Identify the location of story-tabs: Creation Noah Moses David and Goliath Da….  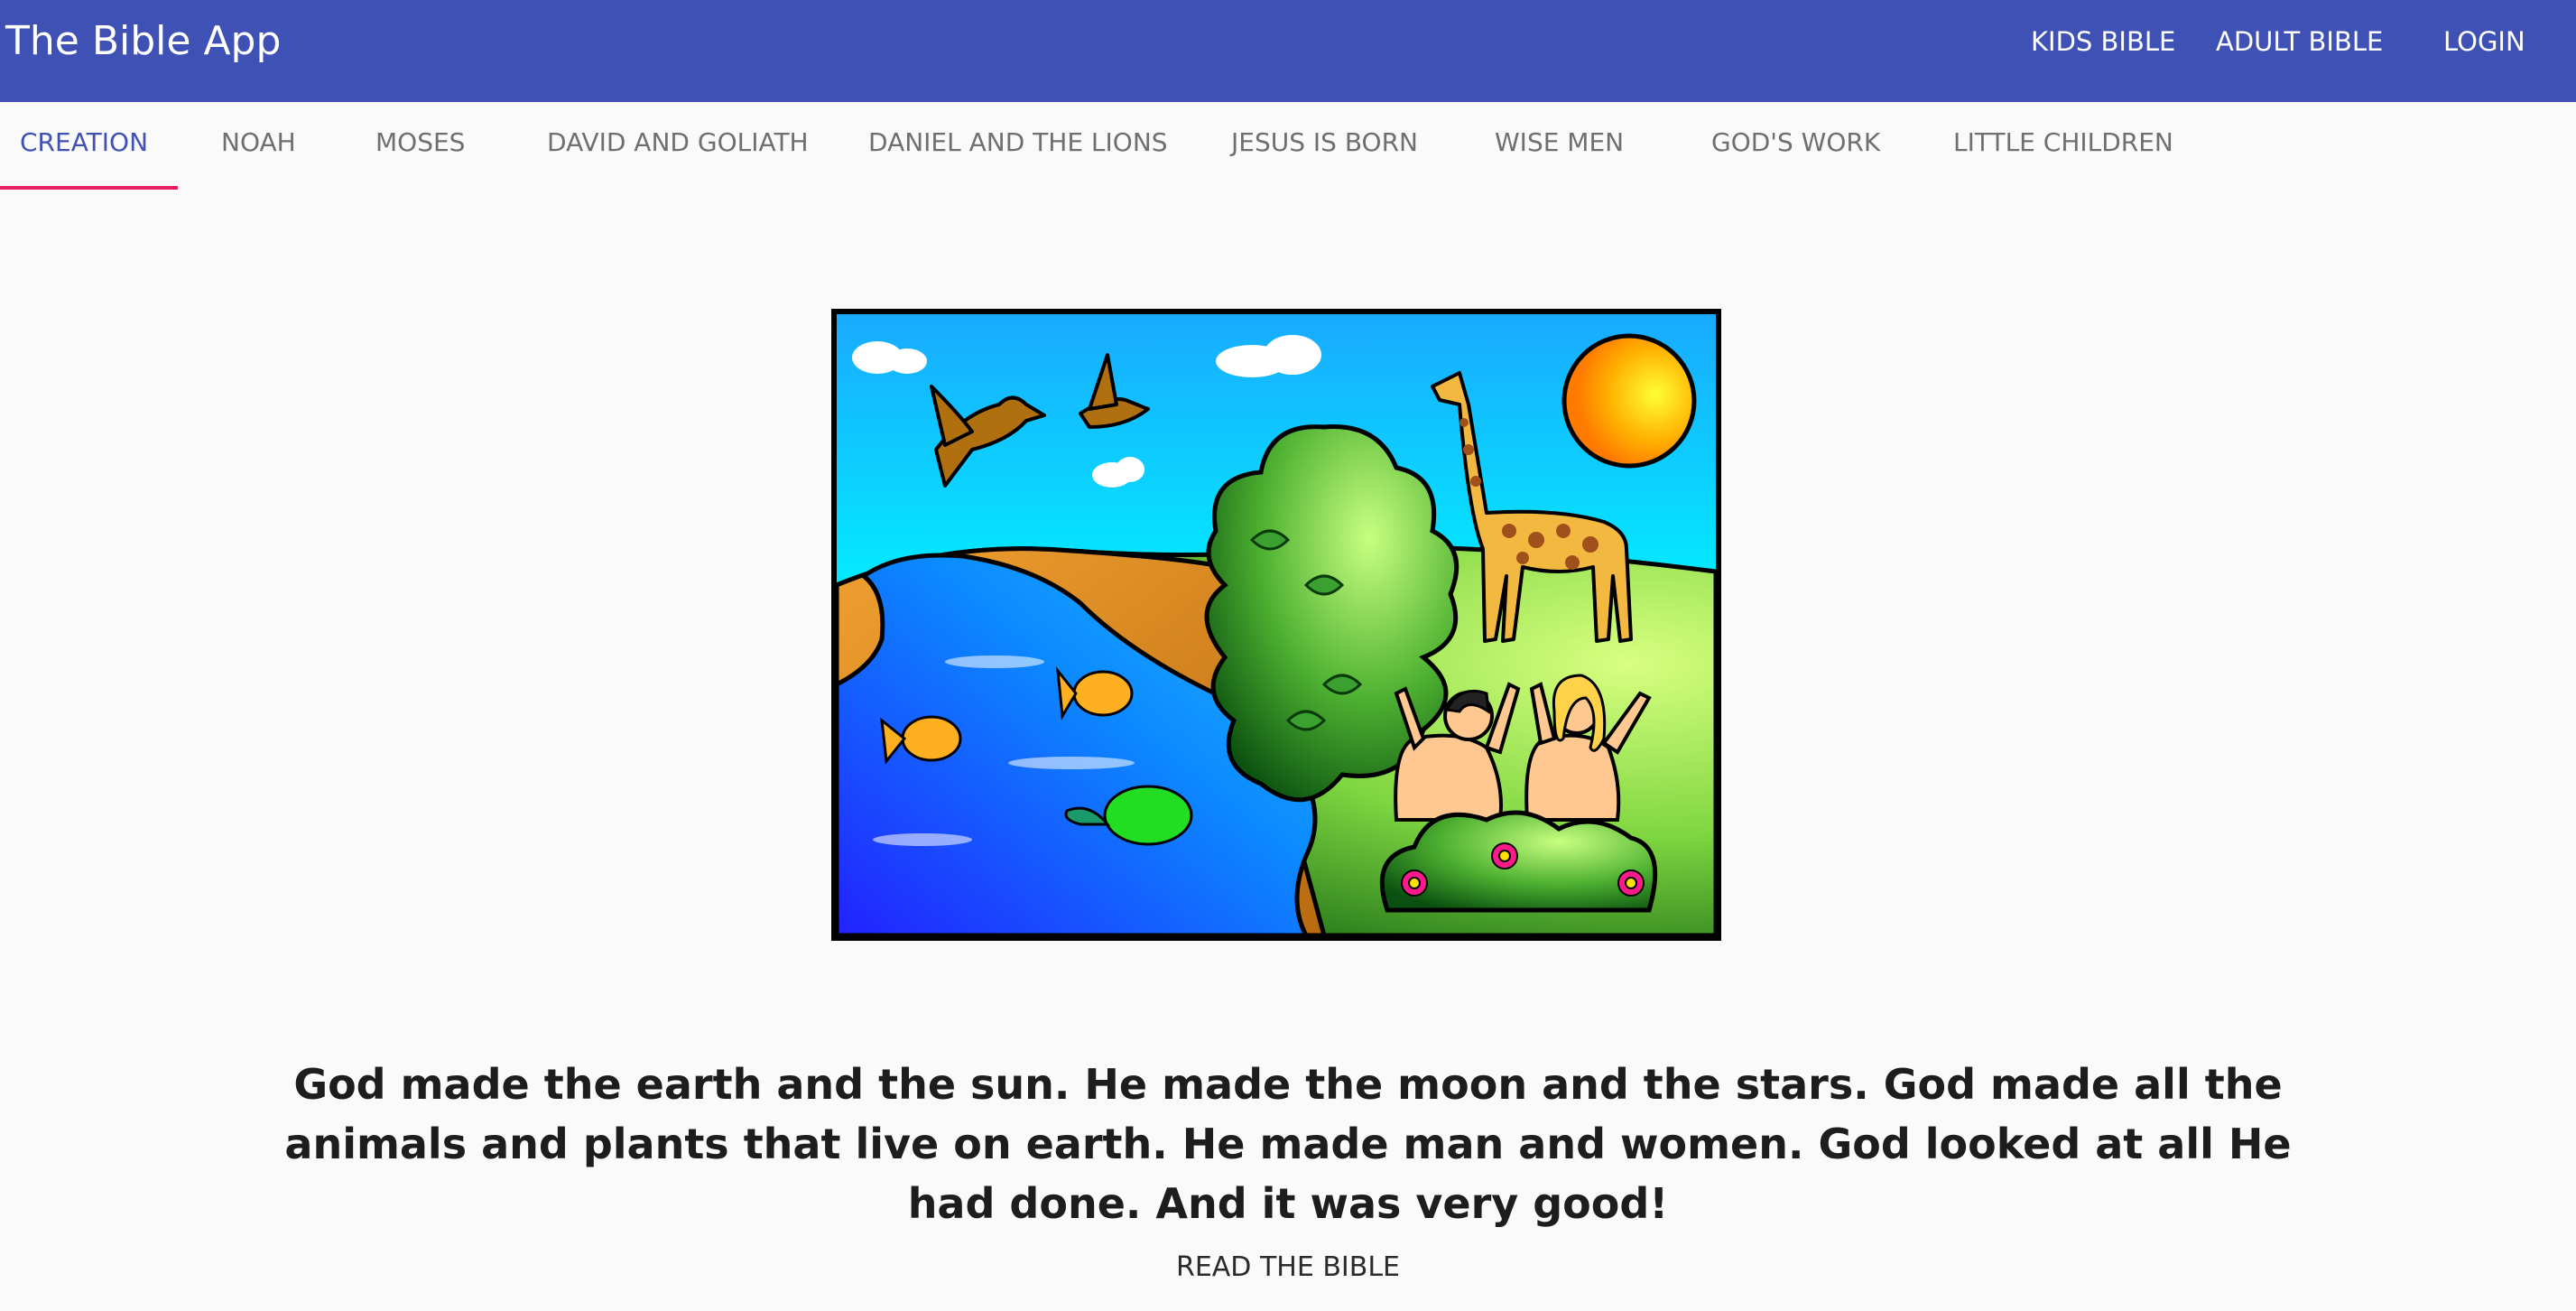
(1288, 146).